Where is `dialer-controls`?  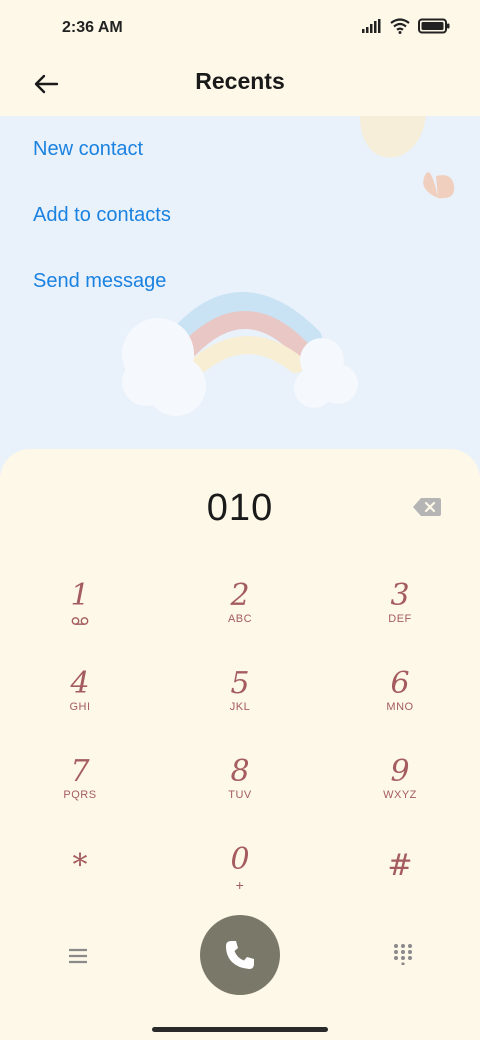 dialer-controls is located at coordinates (240, 960).